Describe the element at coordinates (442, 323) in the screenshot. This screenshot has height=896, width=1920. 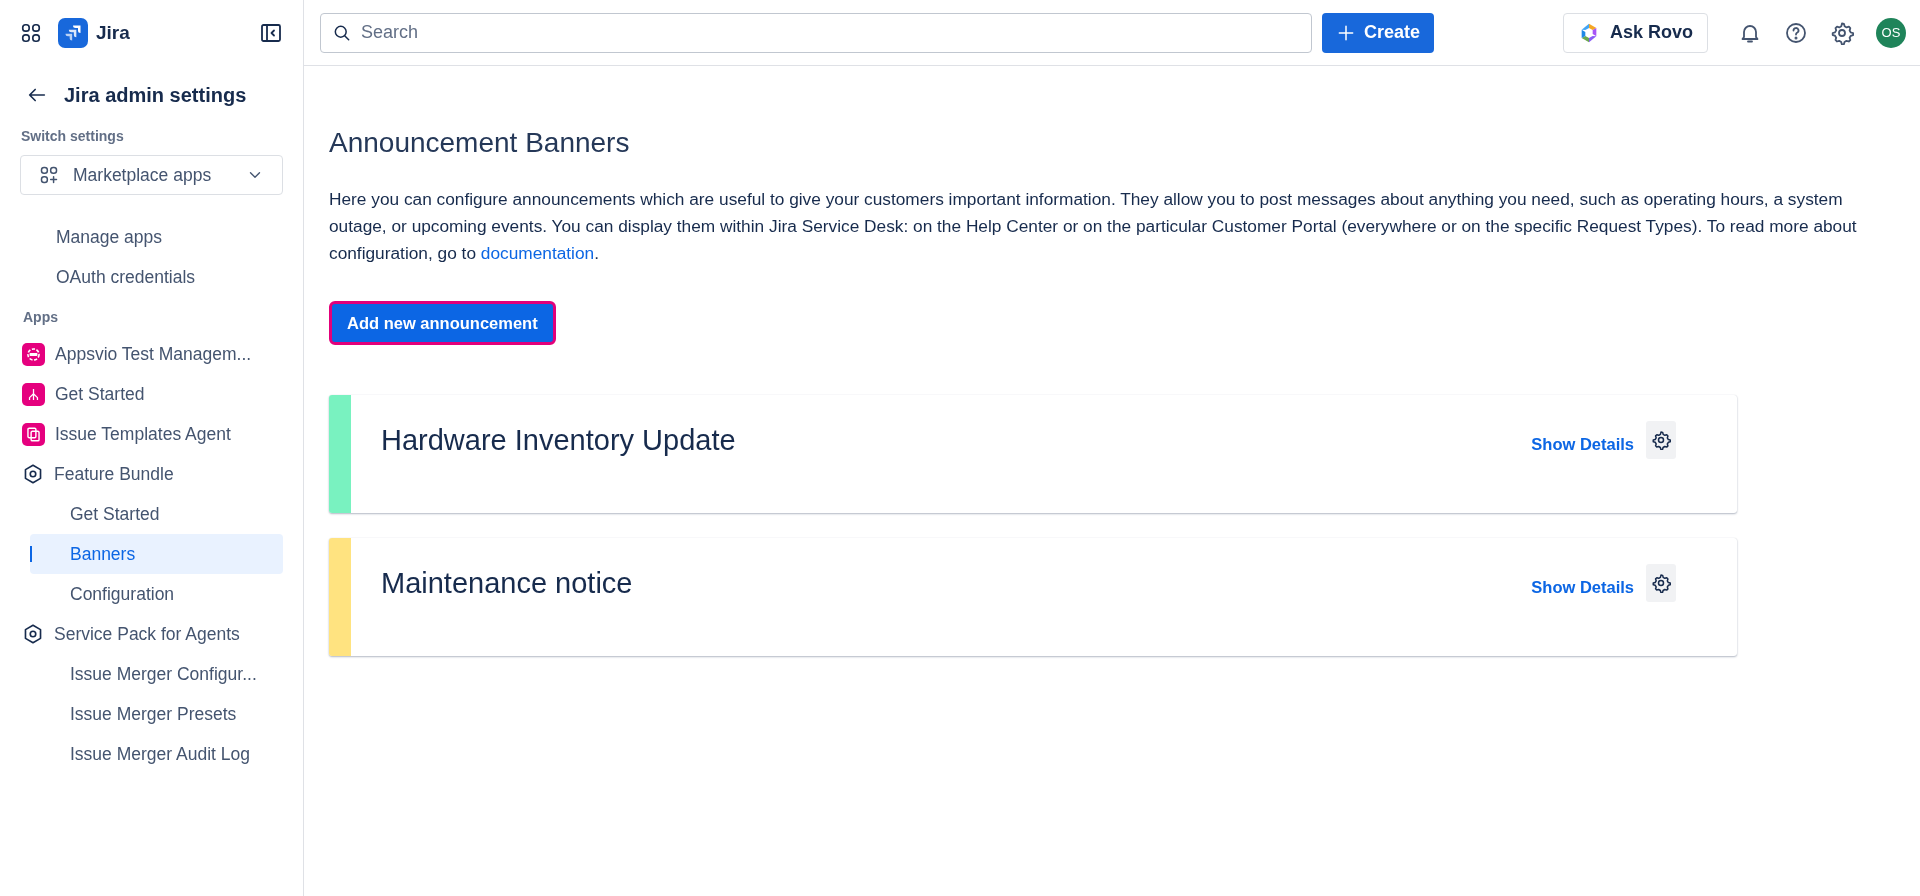
I see `add-announcement-button: Add new announcement` at that location.